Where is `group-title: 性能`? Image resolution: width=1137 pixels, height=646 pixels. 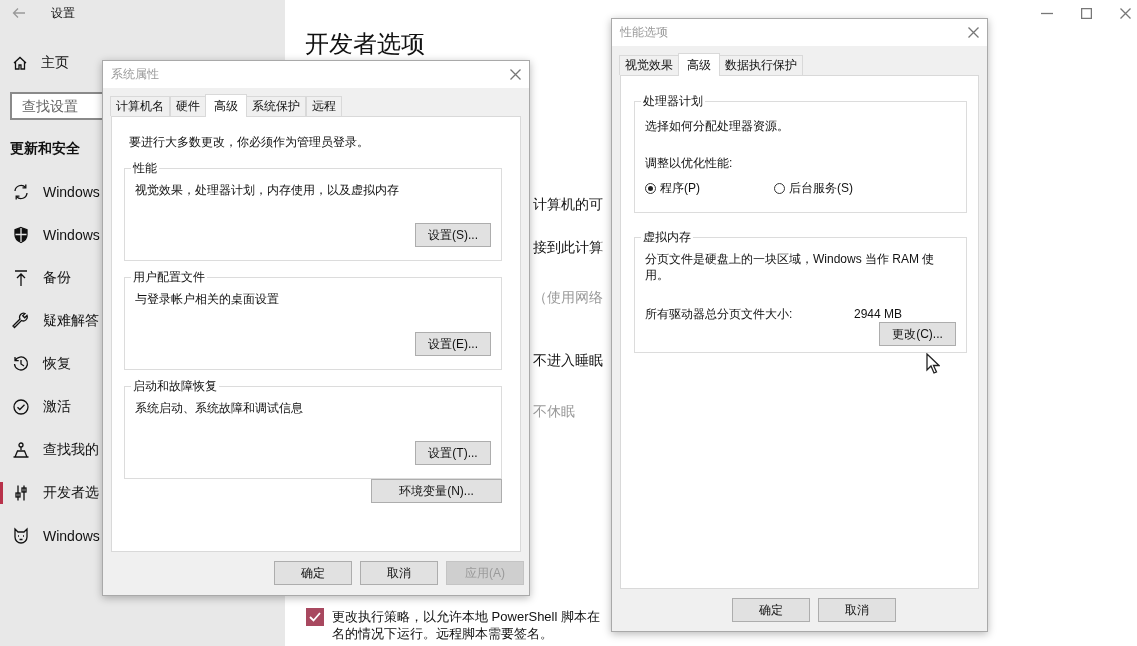
group-title: 性能 is located at coordinates (145, 168).